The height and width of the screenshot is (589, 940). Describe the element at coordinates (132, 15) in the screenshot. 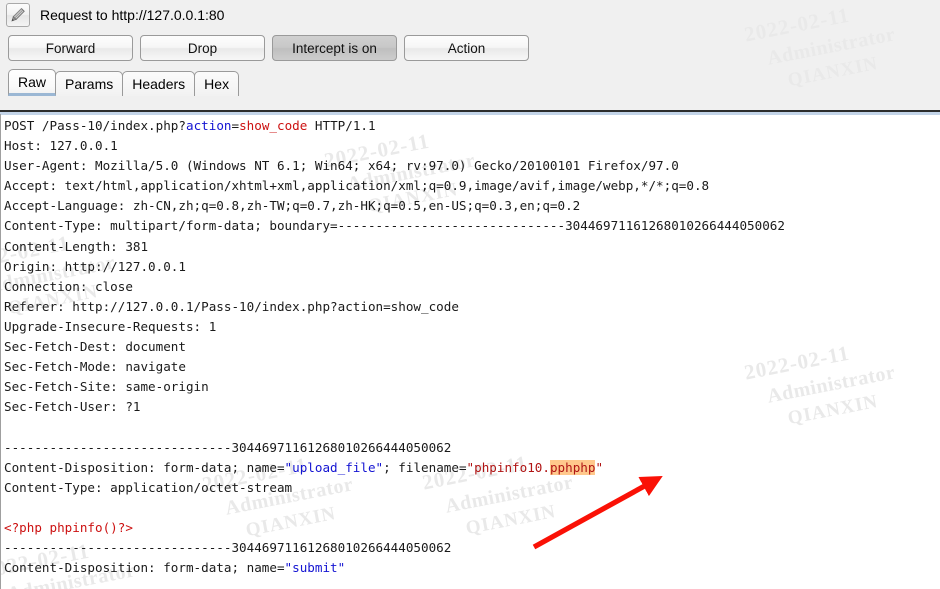

I see `window-title: Request to http://127.0.0.1:80` at that location.